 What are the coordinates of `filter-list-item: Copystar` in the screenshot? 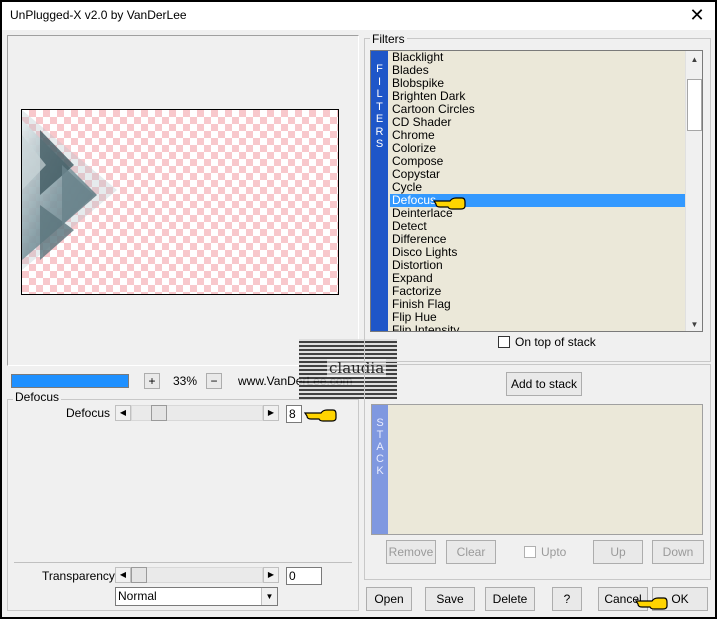 It's located at (538, 174).